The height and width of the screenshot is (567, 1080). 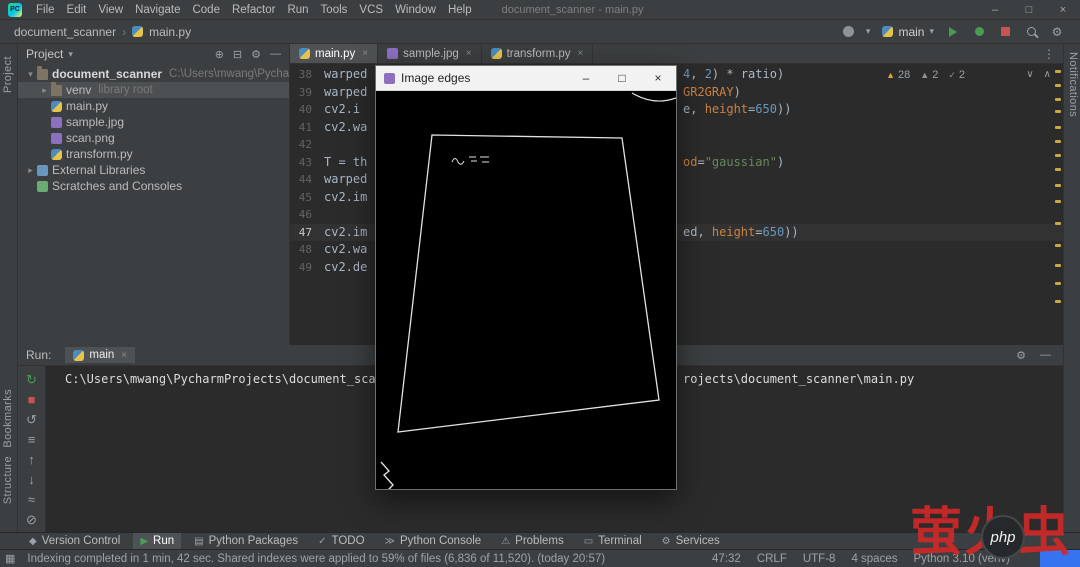 What do you see at coordinates (206, 10) in the screenshot?
I see `menu-code: Code` at bounding box center [206, 10].